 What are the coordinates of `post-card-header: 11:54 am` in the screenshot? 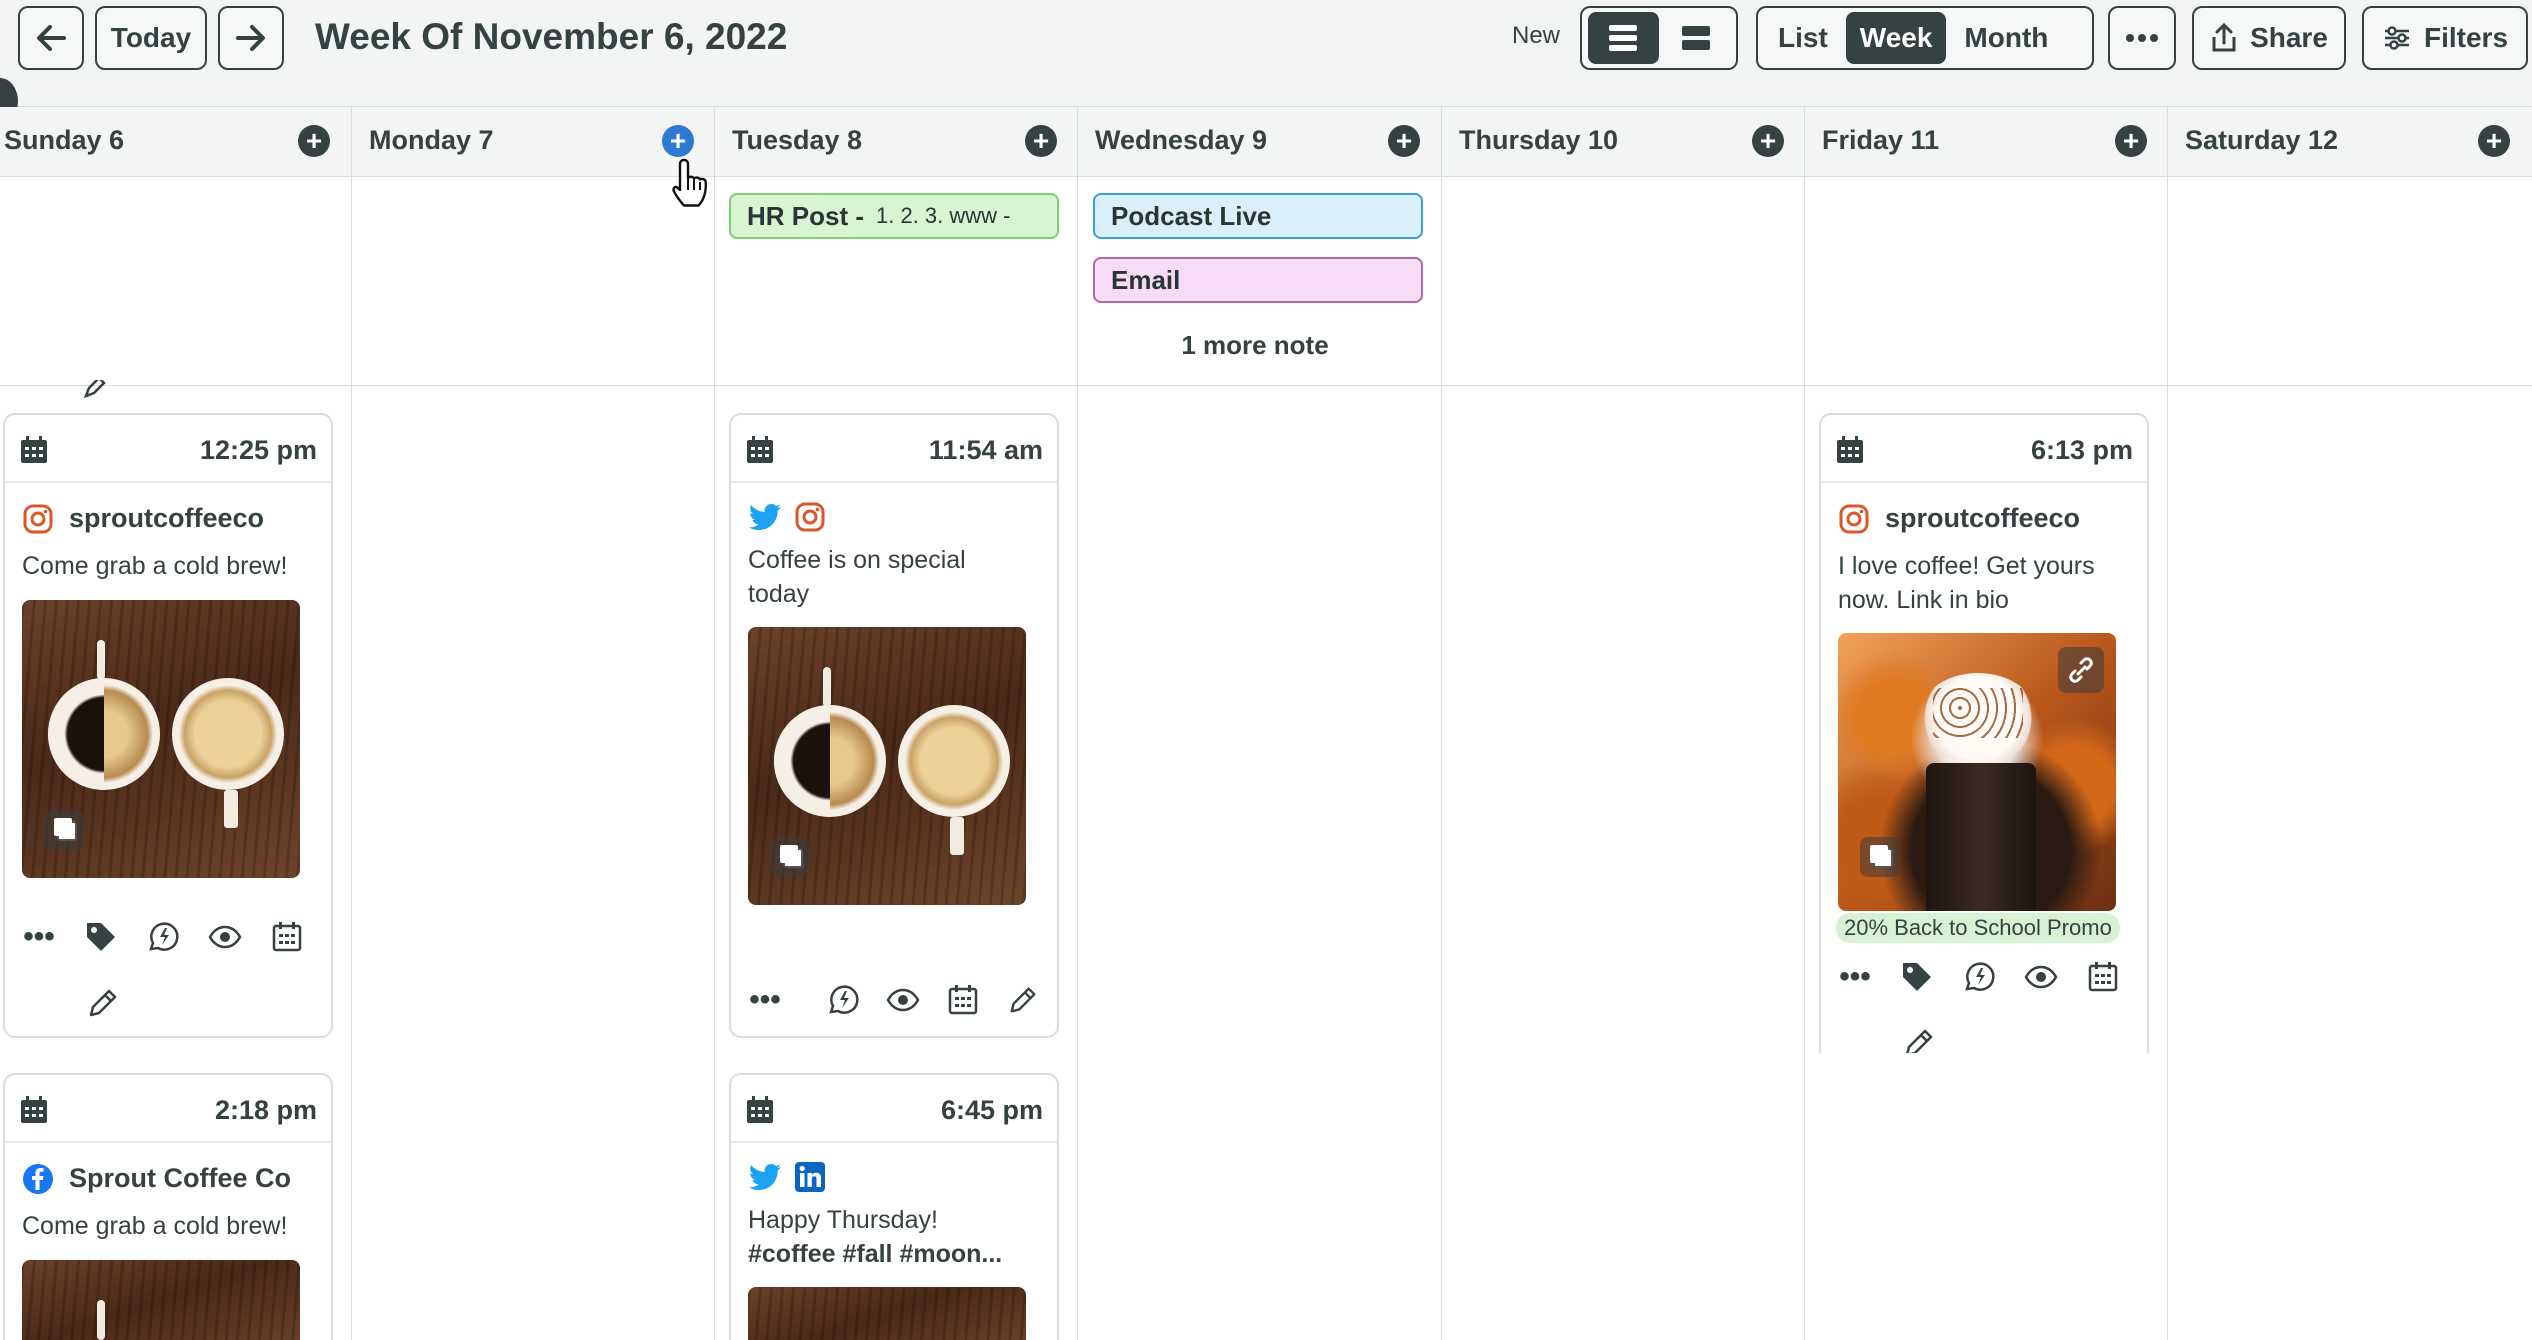 It's located at (894, 449).